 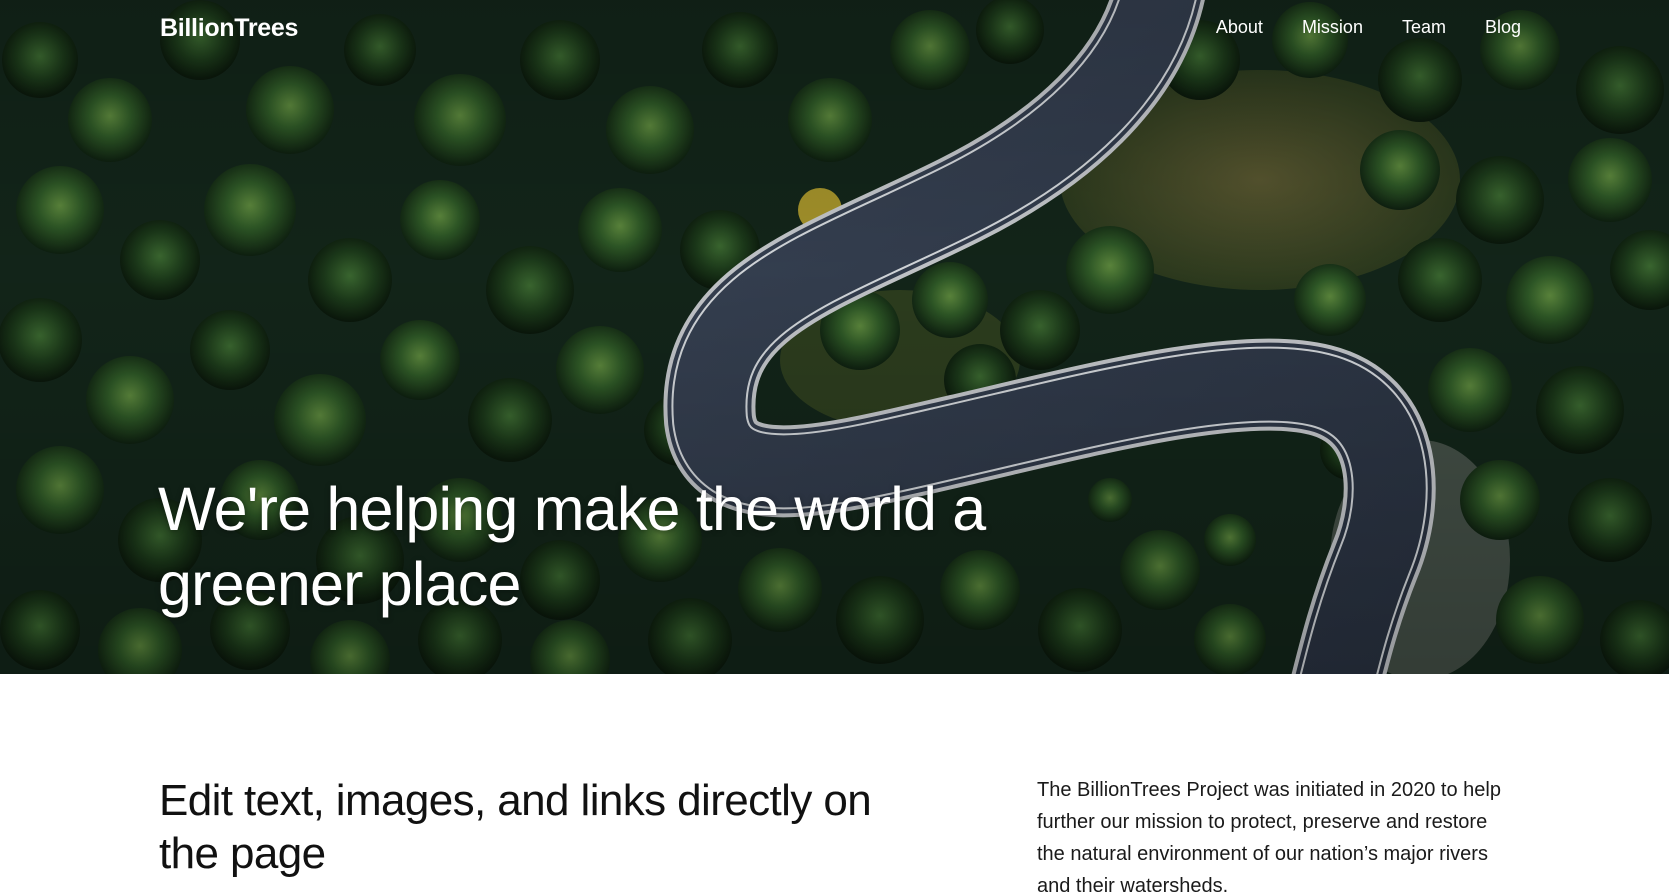 I want to click on top-navigation: BillionTrees About Mission Team Blog, so click(x=834, y=30).